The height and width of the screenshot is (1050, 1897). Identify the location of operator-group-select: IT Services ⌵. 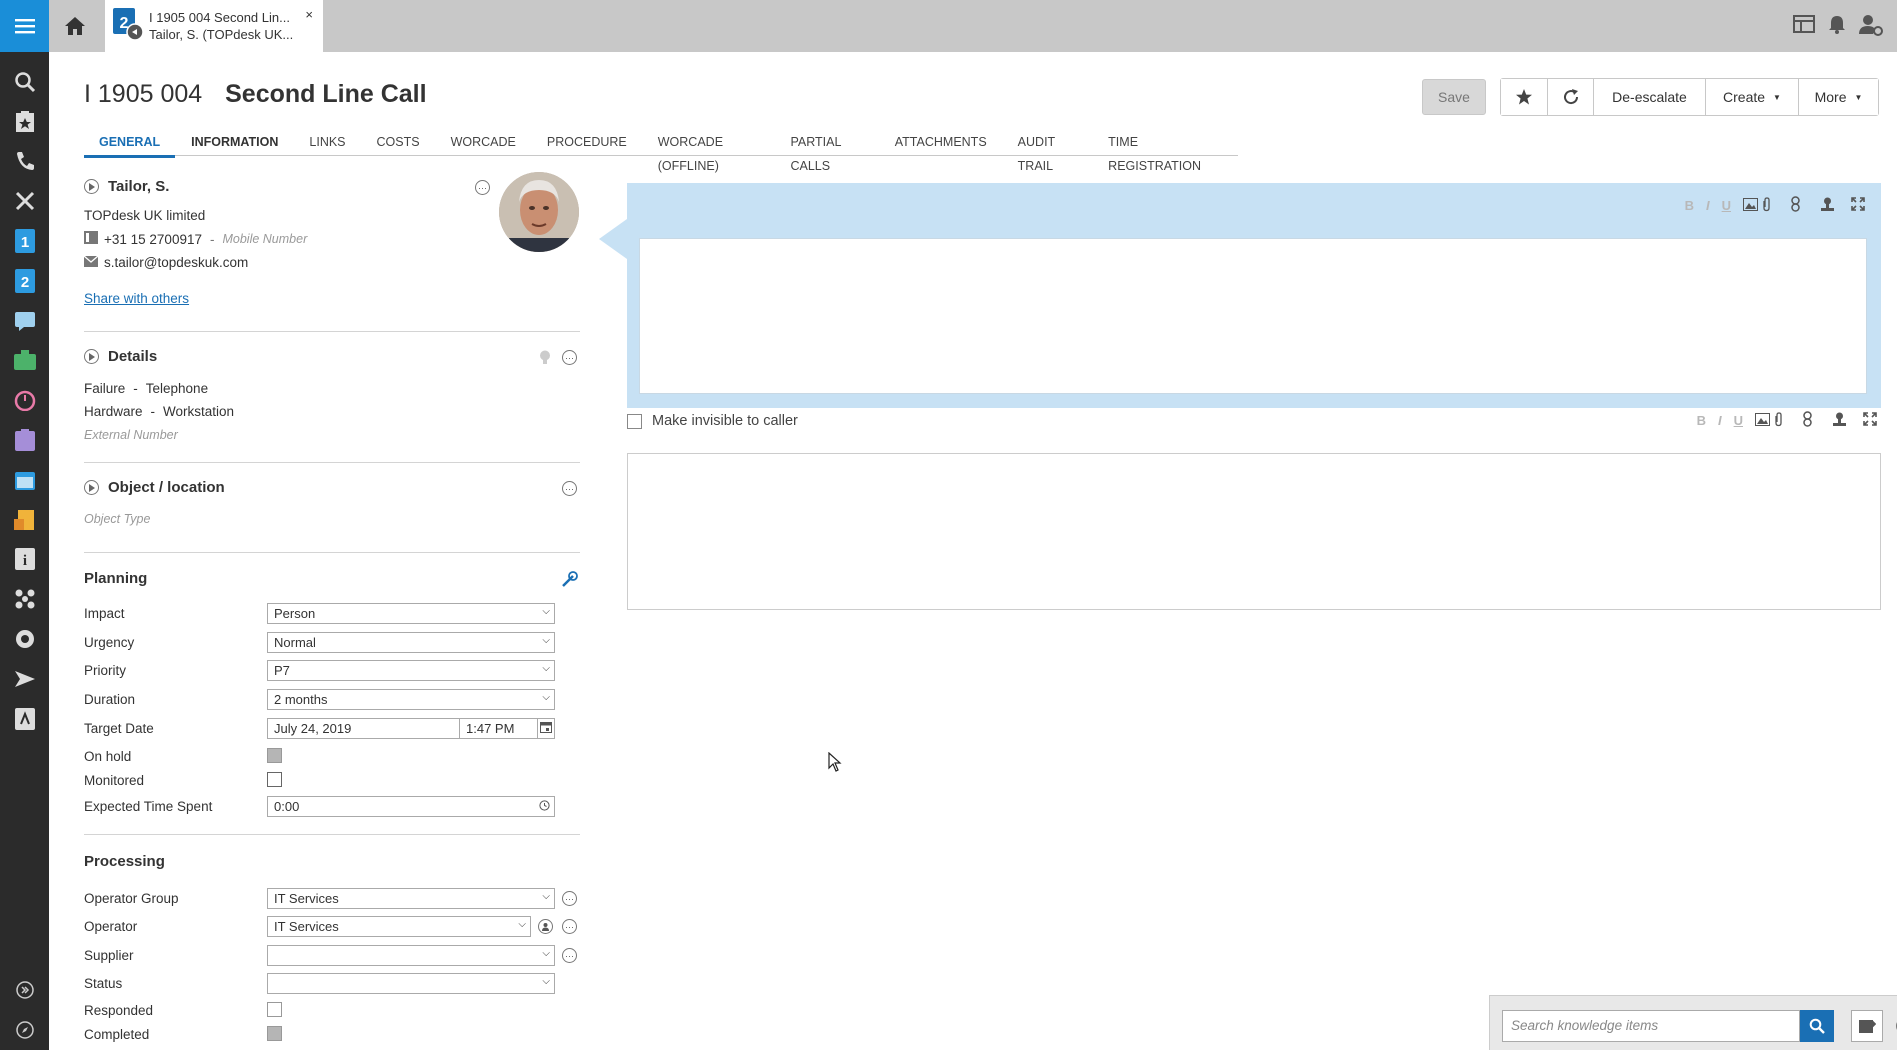
(411, 898).